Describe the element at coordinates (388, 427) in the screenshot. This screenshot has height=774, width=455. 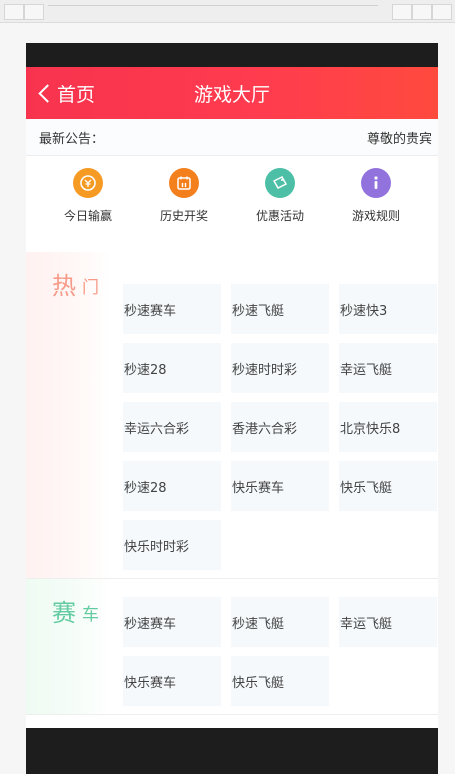
I see `game-item: 北京快乐8` at that location.